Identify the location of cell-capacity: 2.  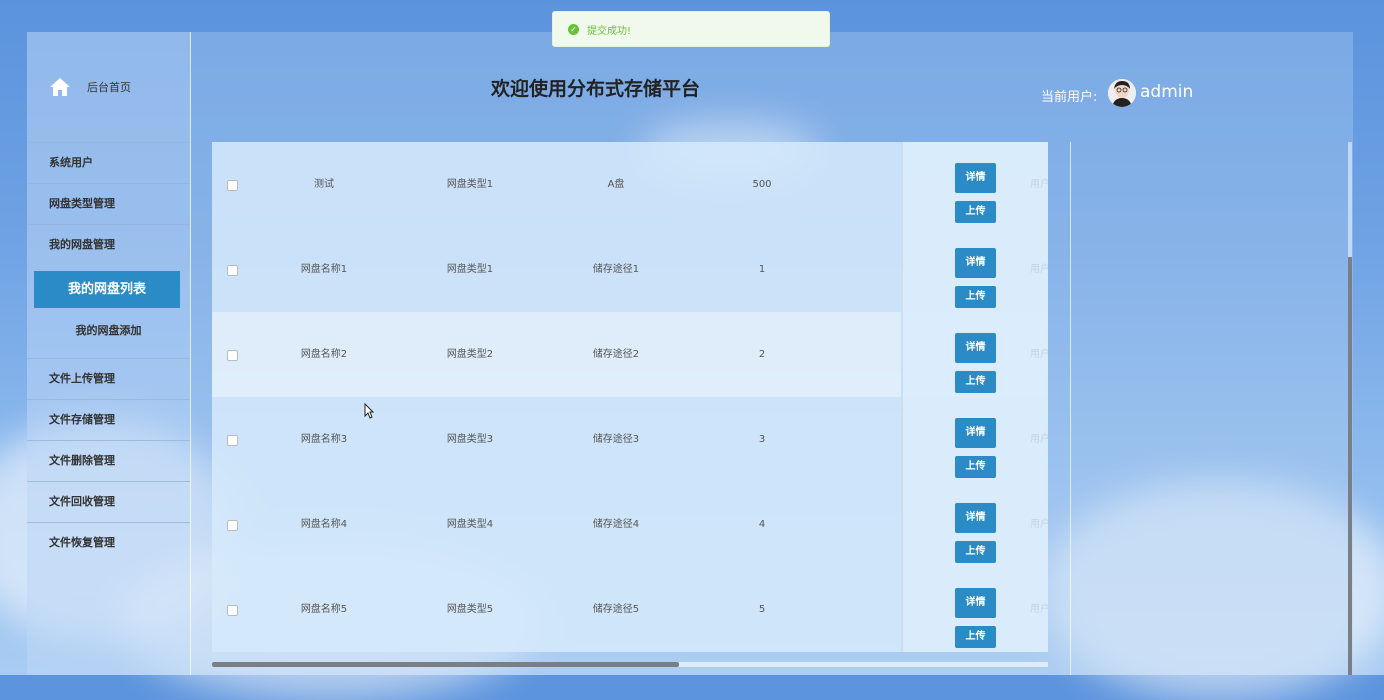
(762, 354).